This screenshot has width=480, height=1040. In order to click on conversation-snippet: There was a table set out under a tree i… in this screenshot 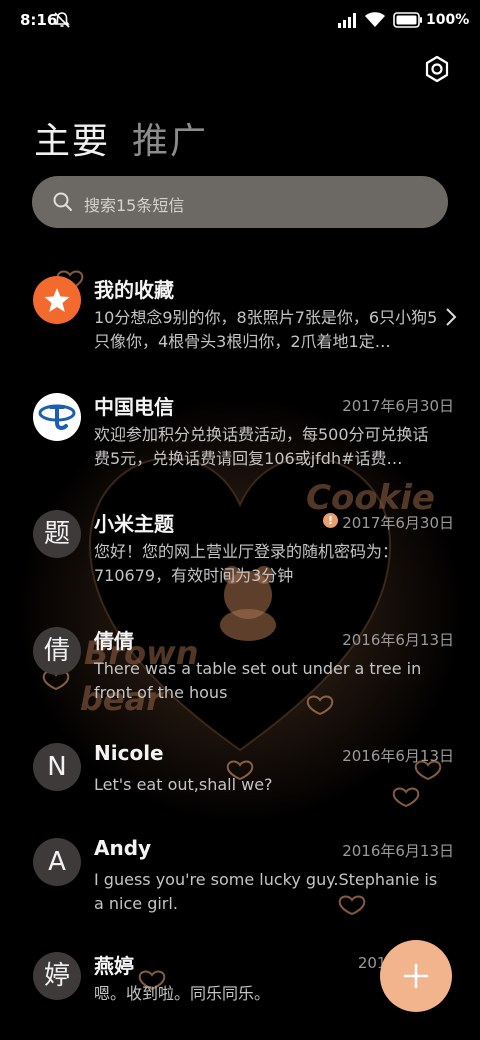, I will do `click(258, 680)`.